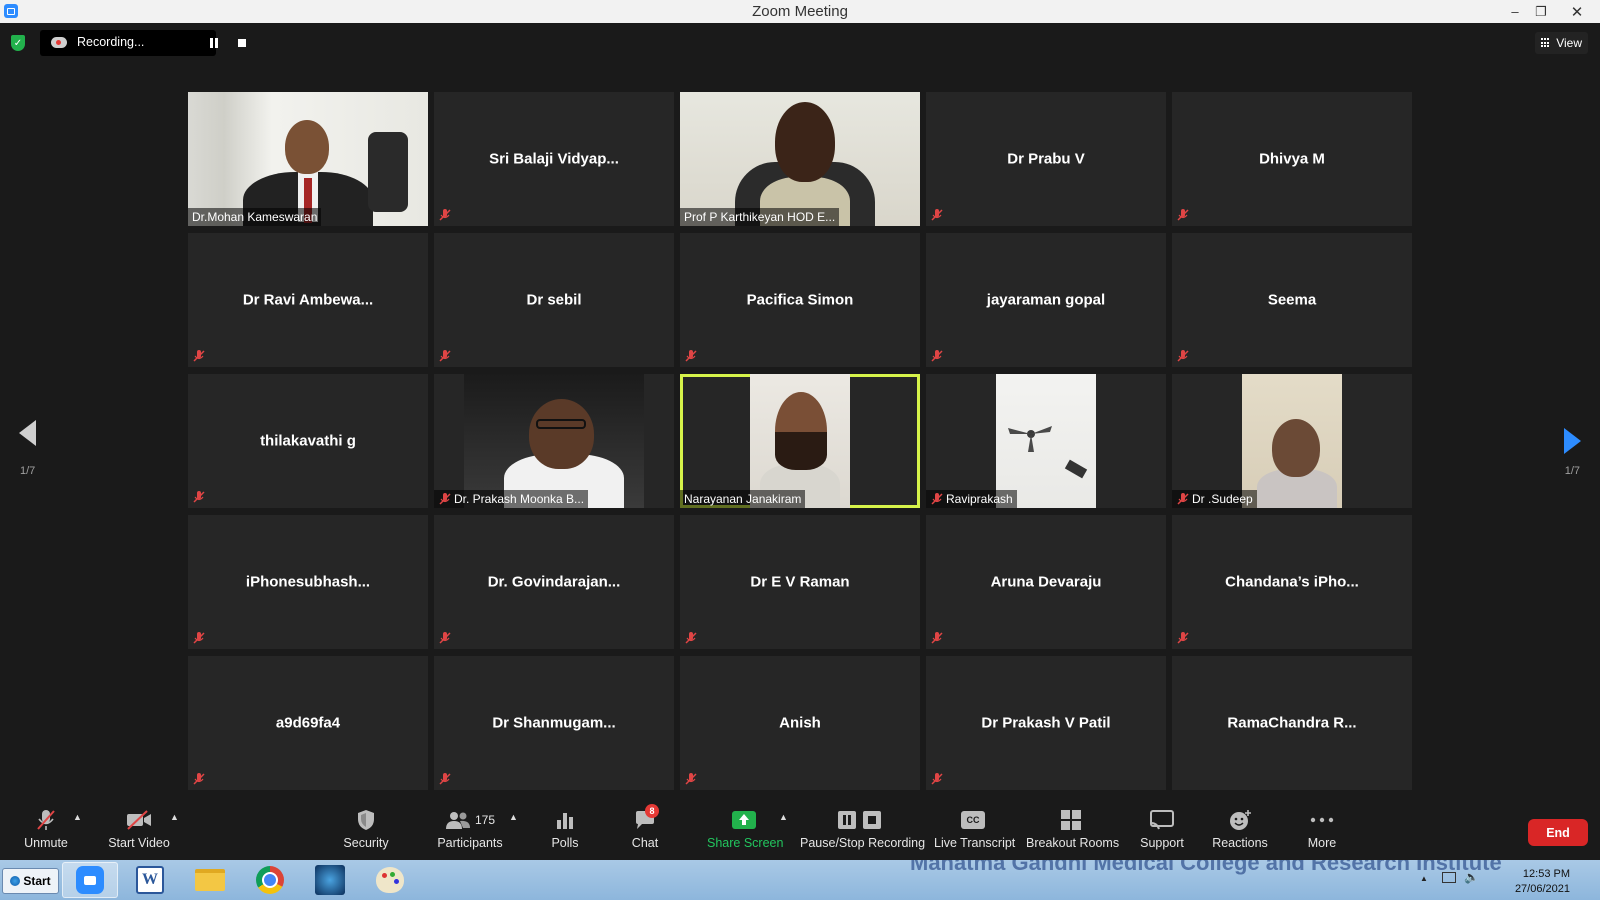 This screenshot has width=1600, height=900. I want to click on participant-name: Dr E V Raman, so click(800, 582).